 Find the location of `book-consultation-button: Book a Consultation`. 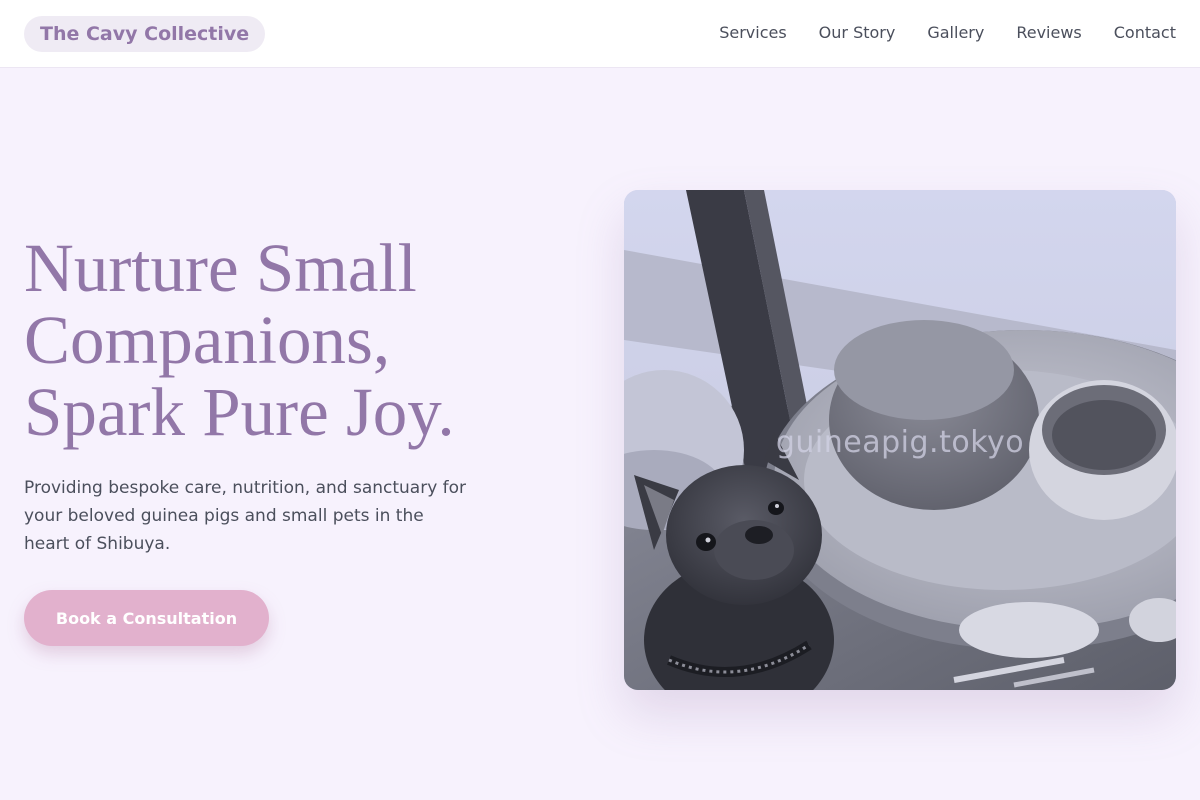

book-consultation-button: Book a Consultation is located at coordinates (146, 618).